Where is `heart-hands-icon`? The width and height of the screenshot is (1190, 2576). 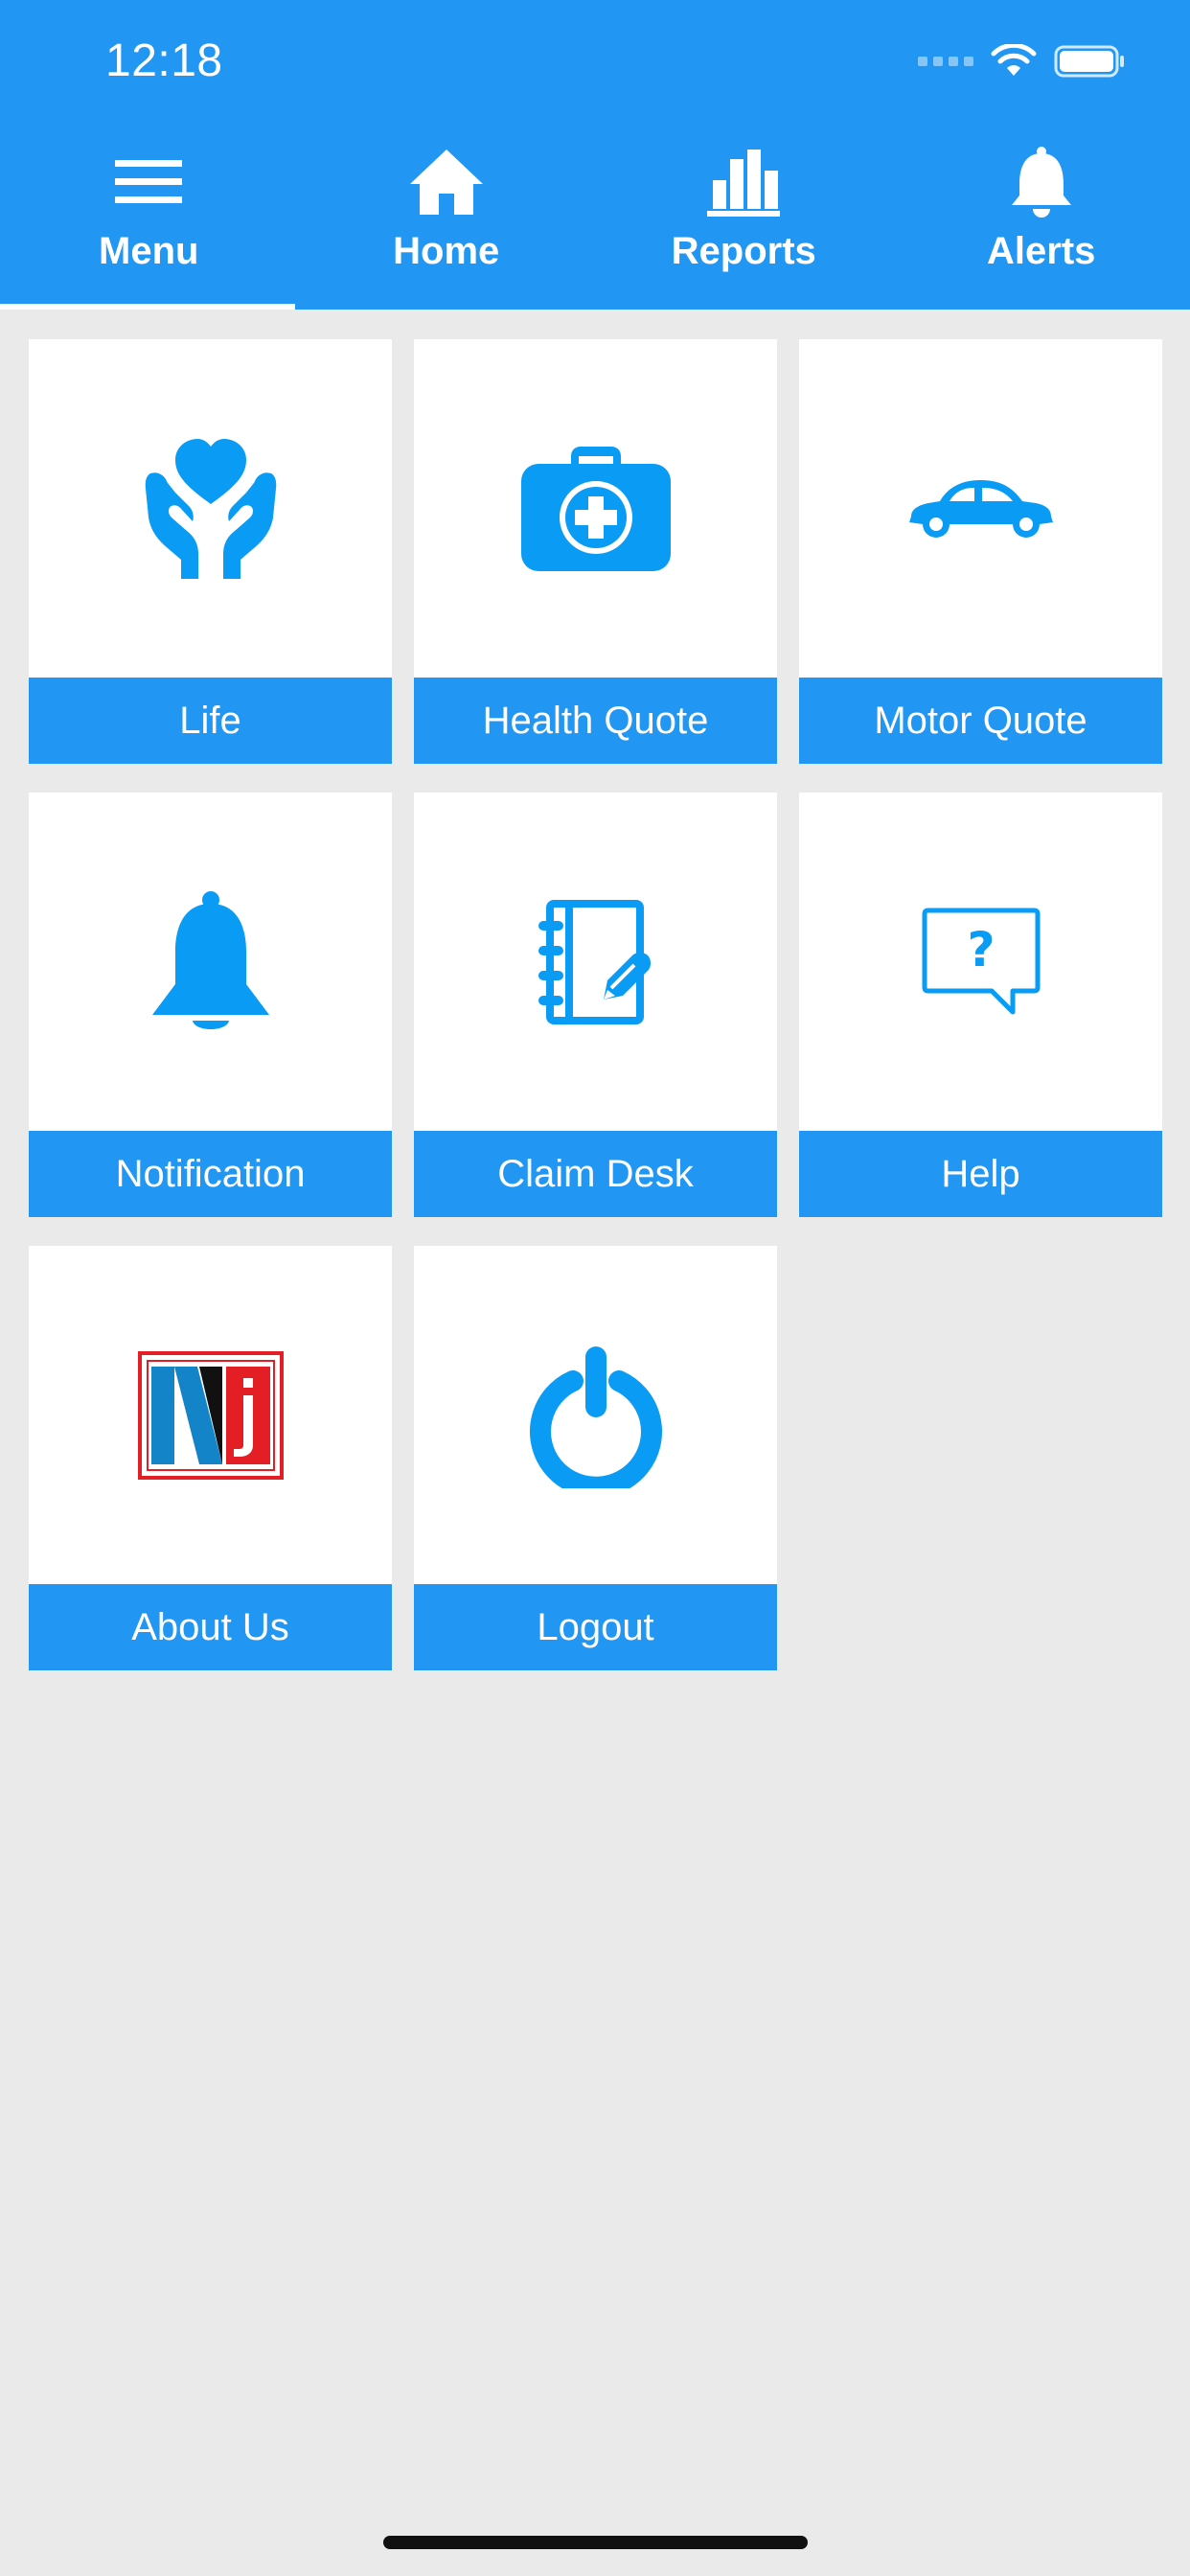 heart-hands-icon is located at coordinates (210, 508).